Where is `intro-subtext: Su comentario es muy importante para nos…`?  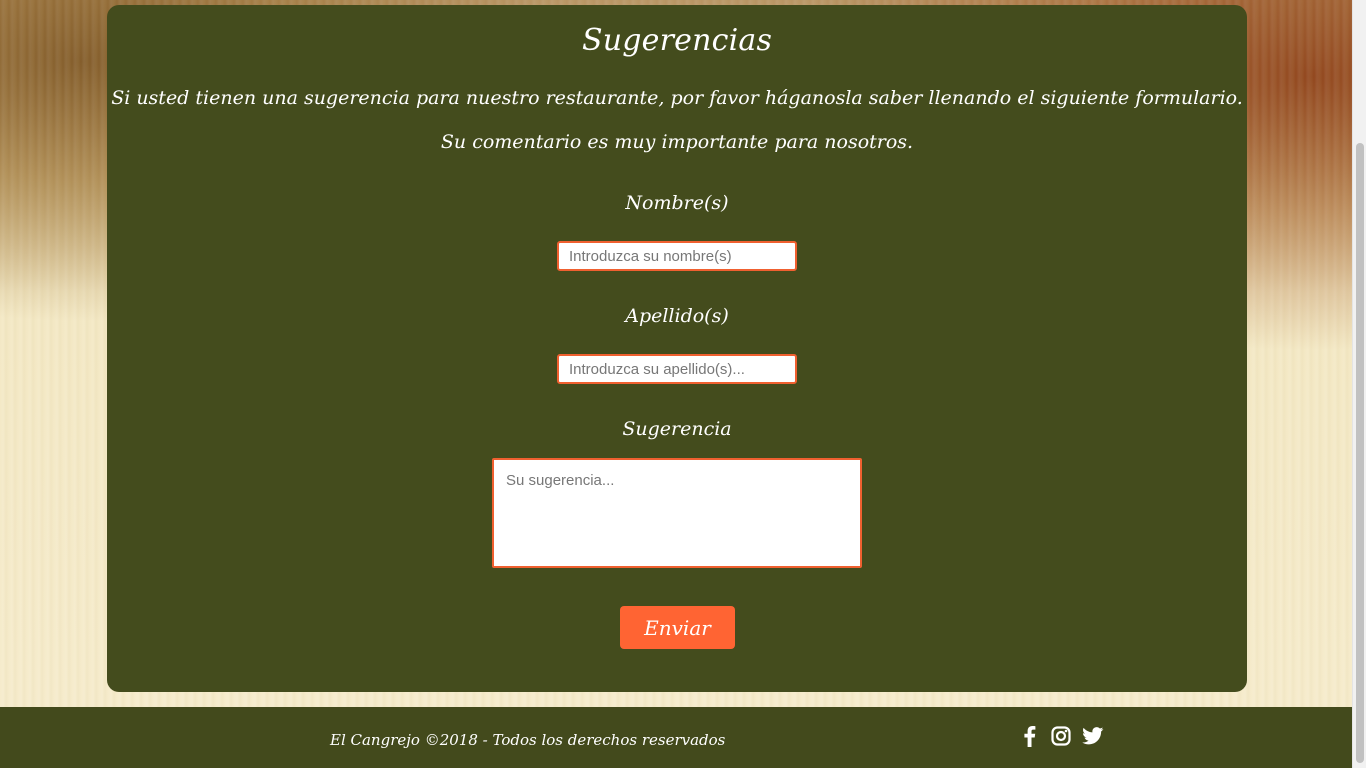 intro-subtext: Su comentario es muy importante para nos… is located at coordinates (677, 142).